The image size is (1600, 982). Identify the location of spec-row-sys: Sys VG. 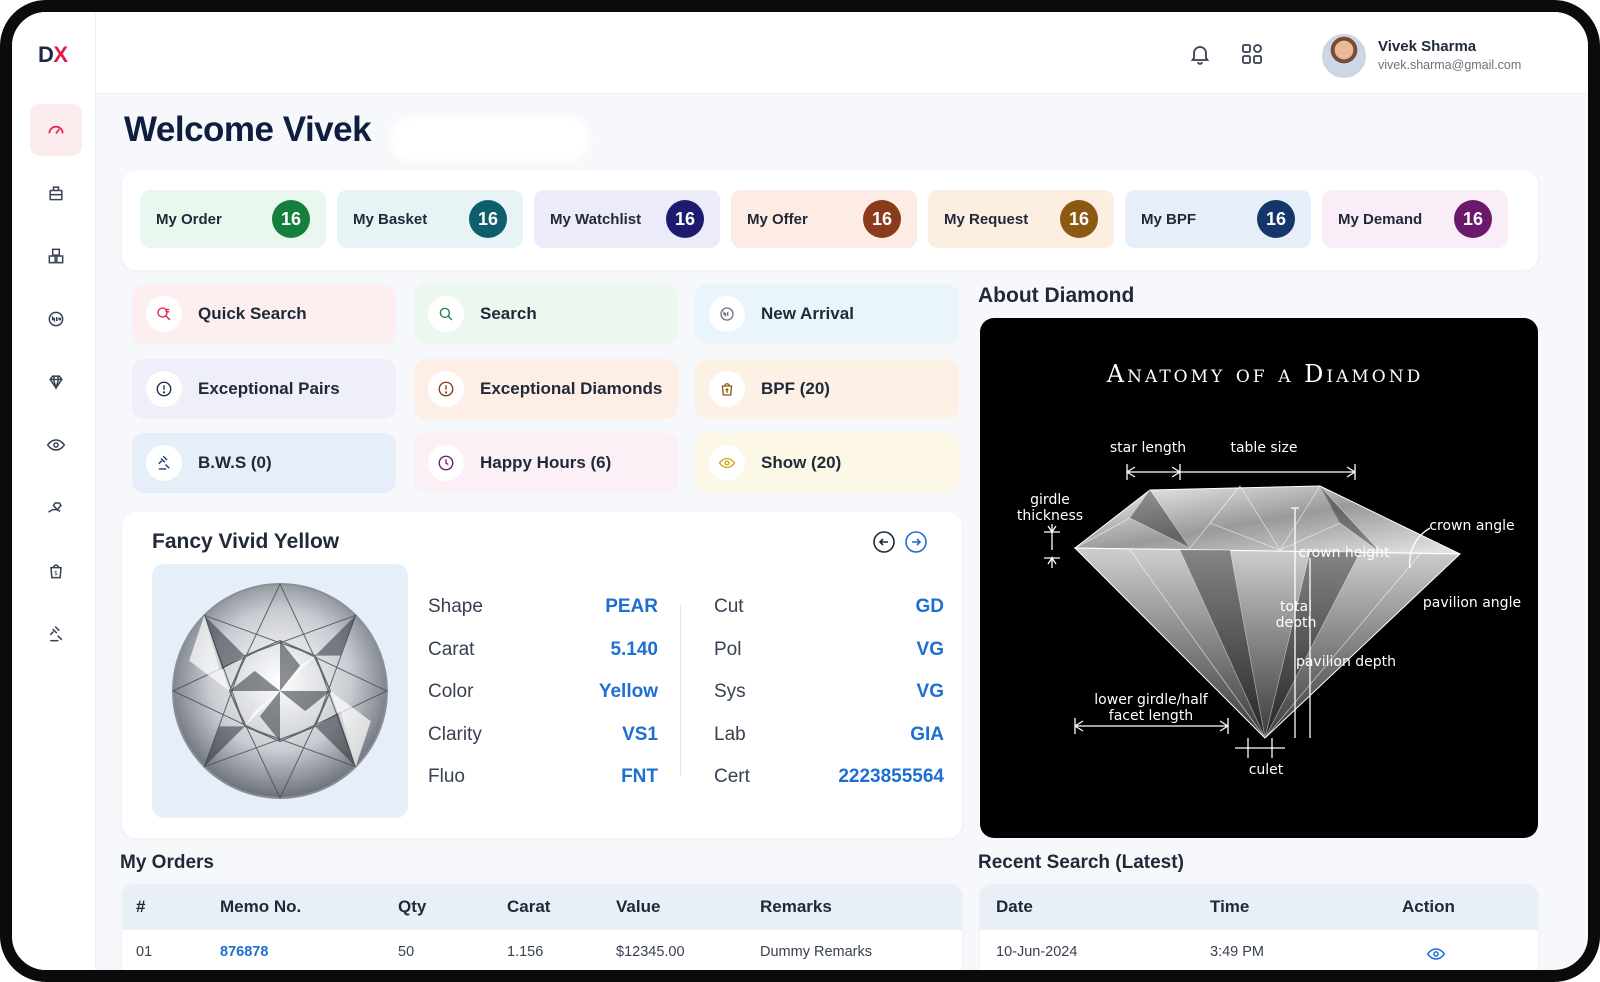
(829, 693).